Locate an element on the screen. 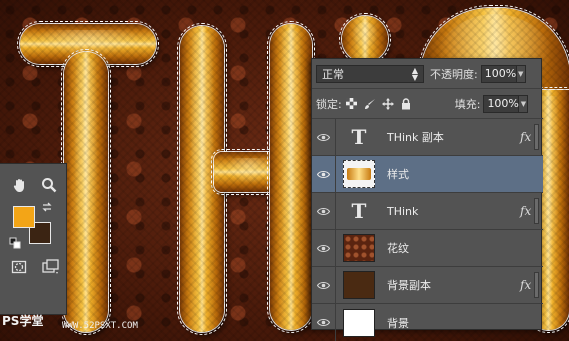 The width and height of the screenshot is (569, 341). layer-name: 花纹 is located at coordinates (398, 248).